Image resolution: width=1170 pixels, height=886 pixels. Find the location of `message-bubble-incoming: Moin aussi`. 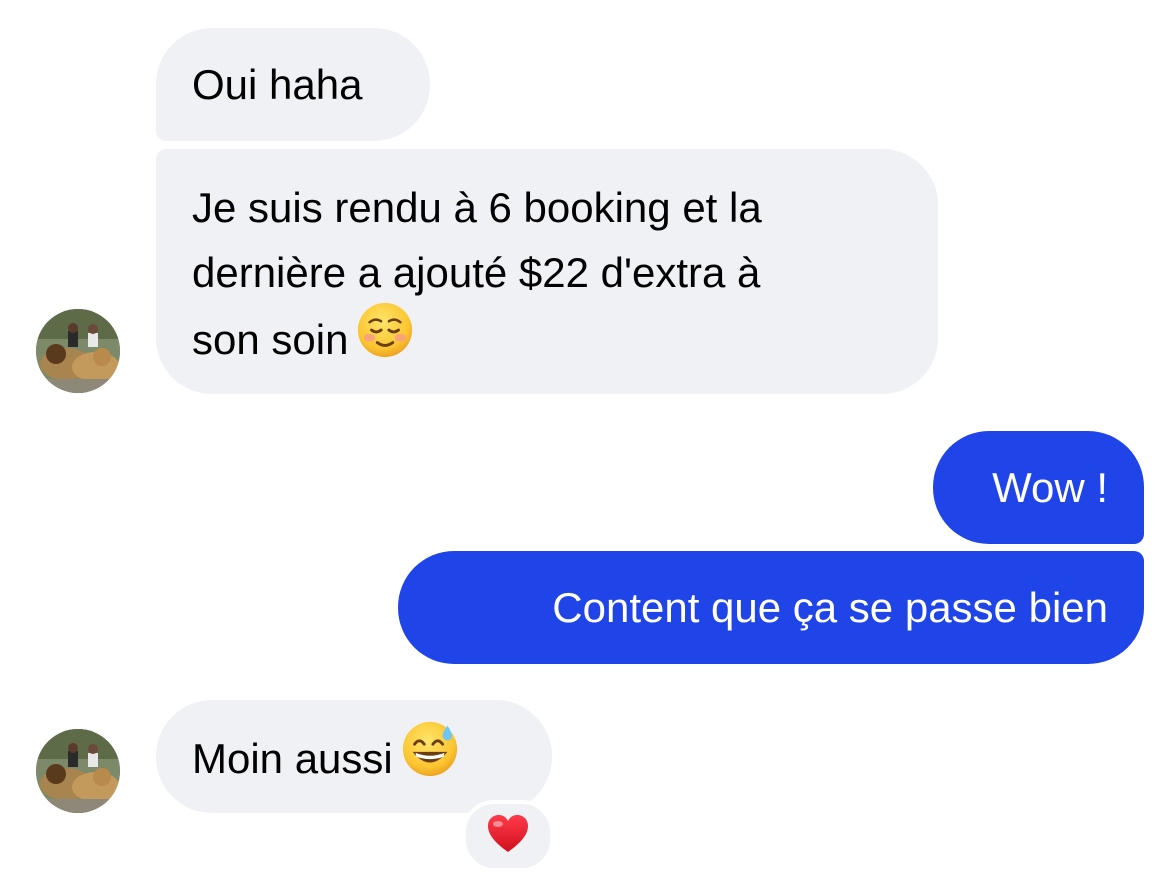

message-bubble-incoming: Moin aussi is located at coordinates (354, 756).